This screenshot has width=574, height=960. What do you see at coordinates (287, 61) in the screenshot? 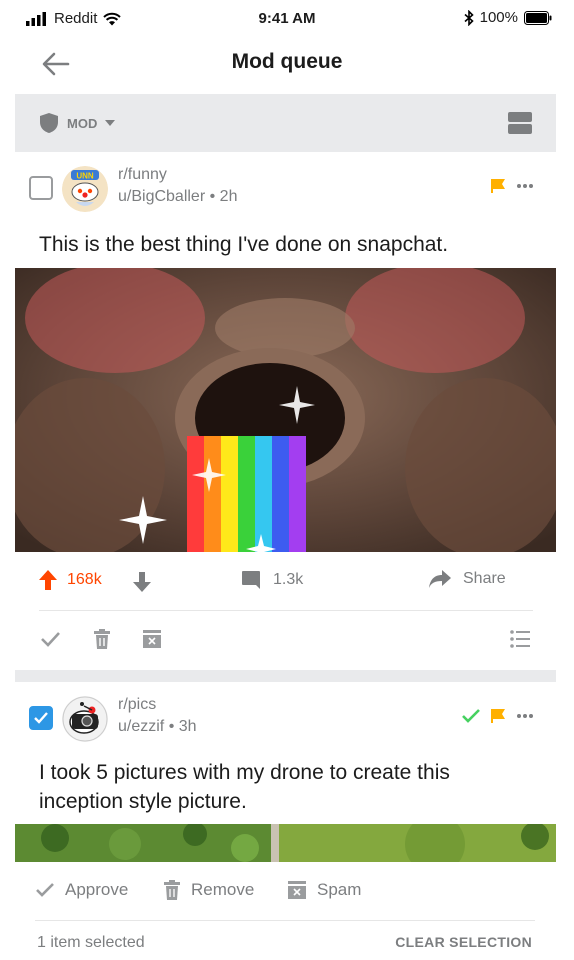
I see `page-title: Mod queue` at bounding box center [287, 61].